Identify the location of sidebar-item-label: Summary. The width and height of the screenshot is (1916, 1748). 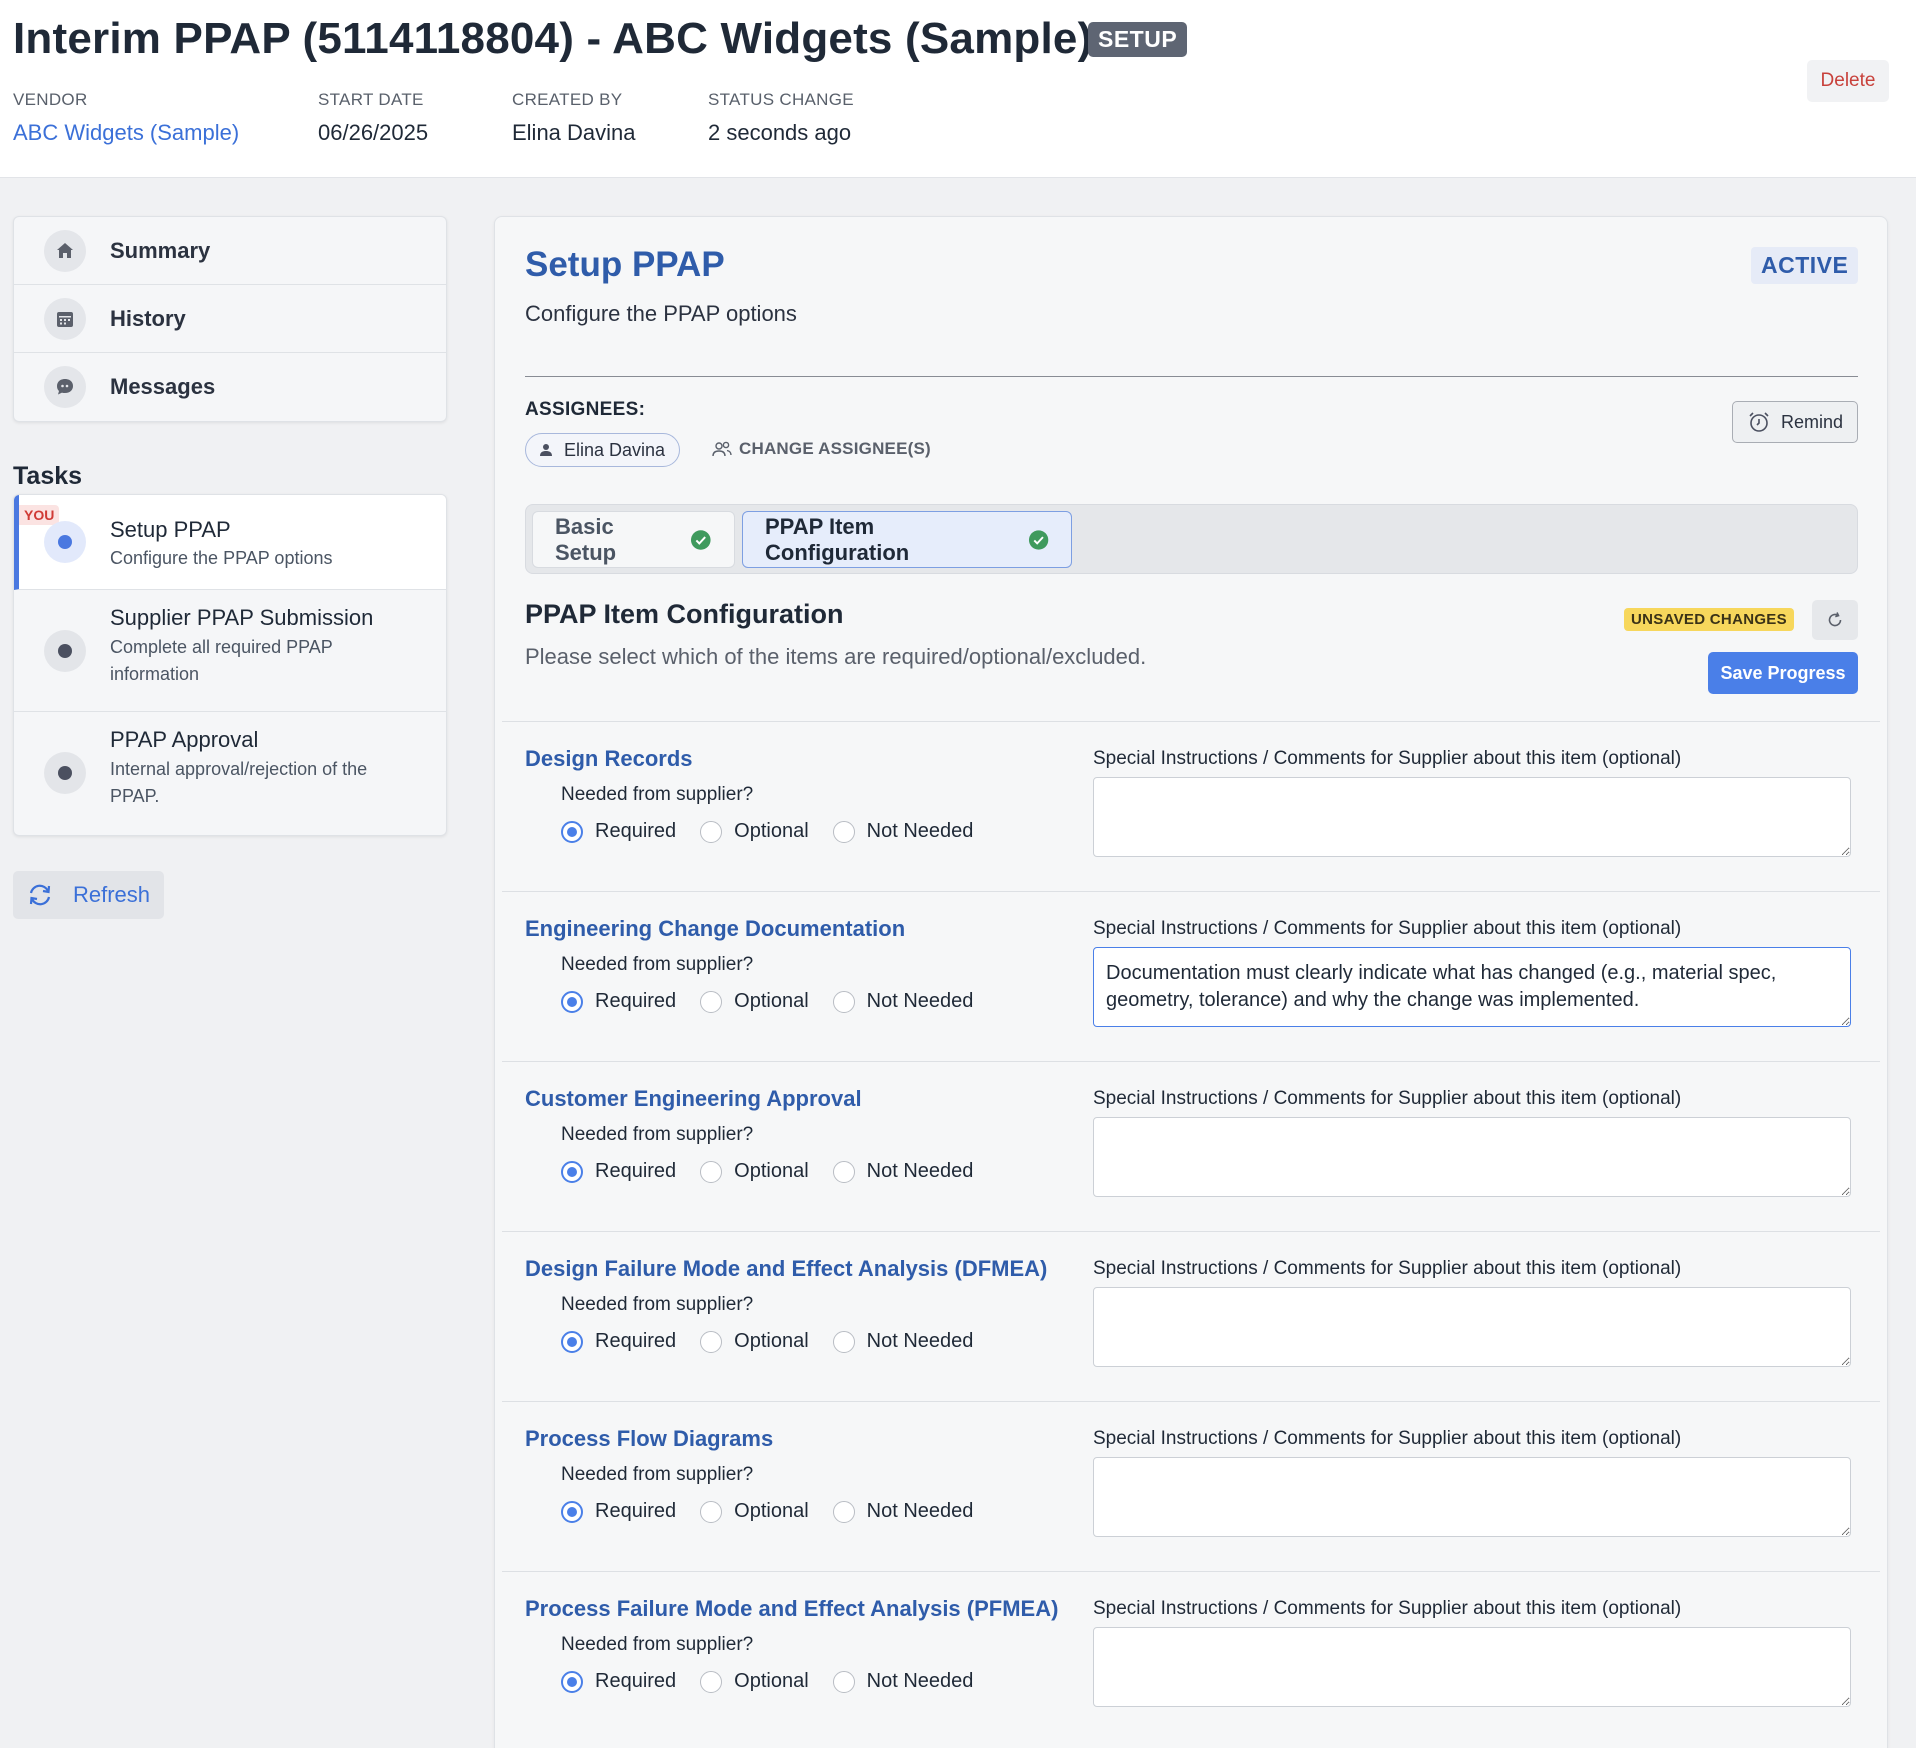
(160, 250).